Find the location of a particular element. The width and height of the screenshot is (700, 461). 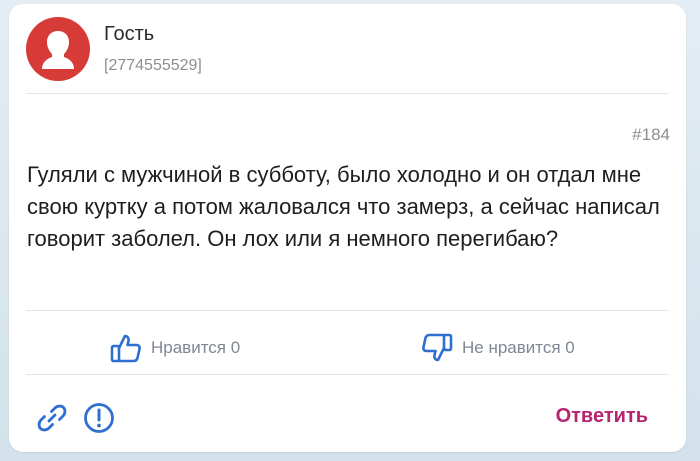

content-divider is located at coordinates (347, 310).